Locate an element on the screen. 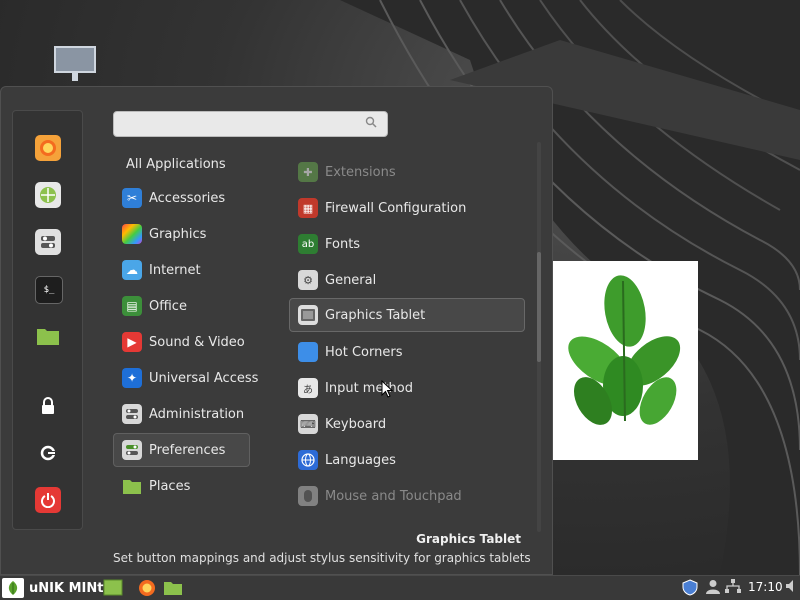 The height and width of the screenshot is (600, 800). desktop-computer-icon is located at coordinates (75, 65).